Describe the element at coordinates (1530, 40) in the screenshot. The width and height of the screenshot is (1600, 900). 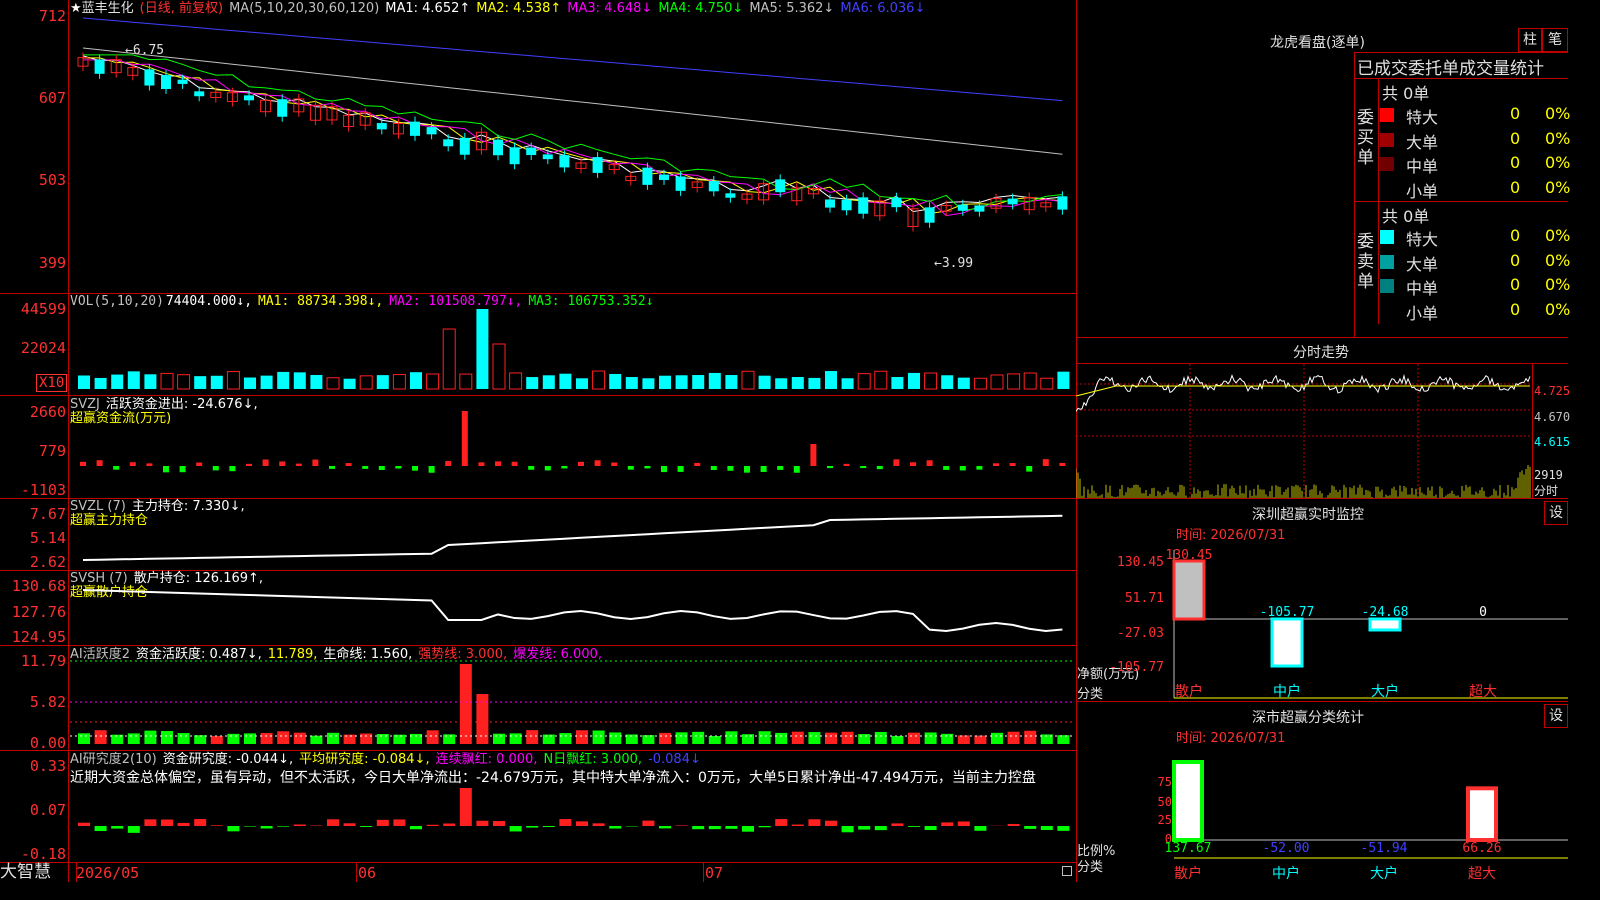
I see `bar-mode-button: 柱` at that location.